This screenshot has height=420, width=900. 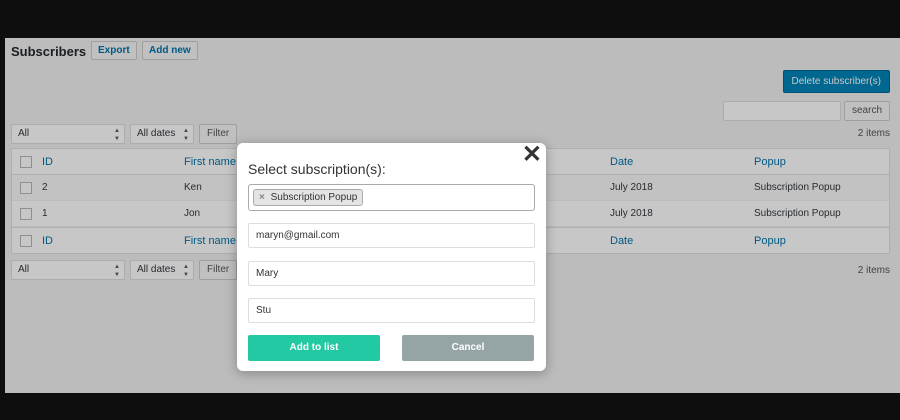 What do you see at coordinates (262, 197) in the screenshot?
I see `remove-tag-icon: ×` at bounding box center [262, 197].